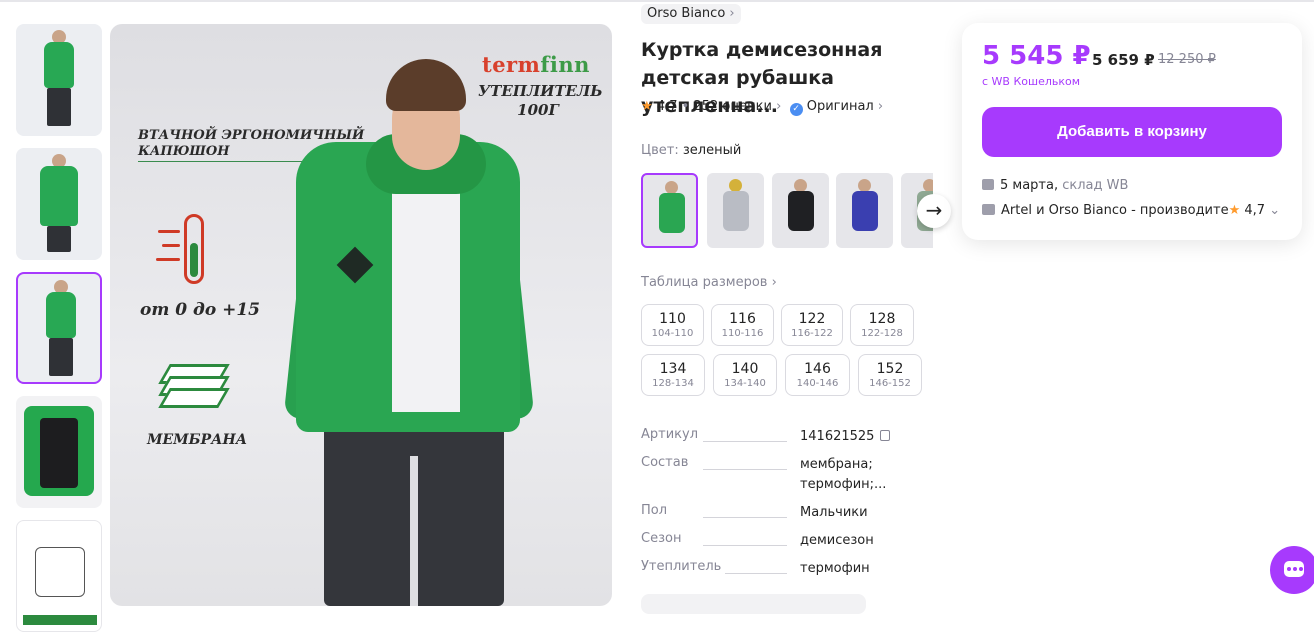 Image resolution: width=1314 pixels, height=632 pixels. What do you see at coordinates (840, 106) in the screenshot?
I see `original-badge: Оригинал` at bounding box center [840, 106].